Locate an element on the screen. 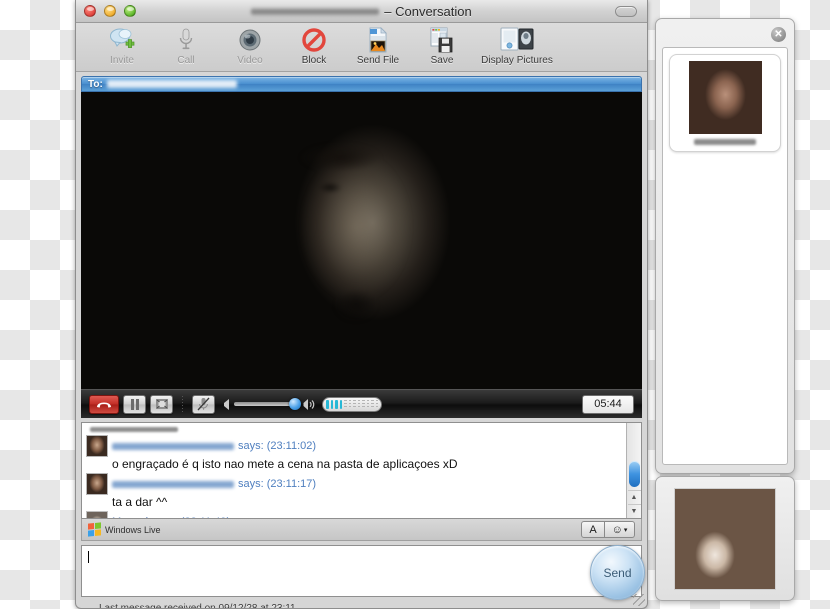  scroll-down-button: ▼ is located at coordinates (634, 511).